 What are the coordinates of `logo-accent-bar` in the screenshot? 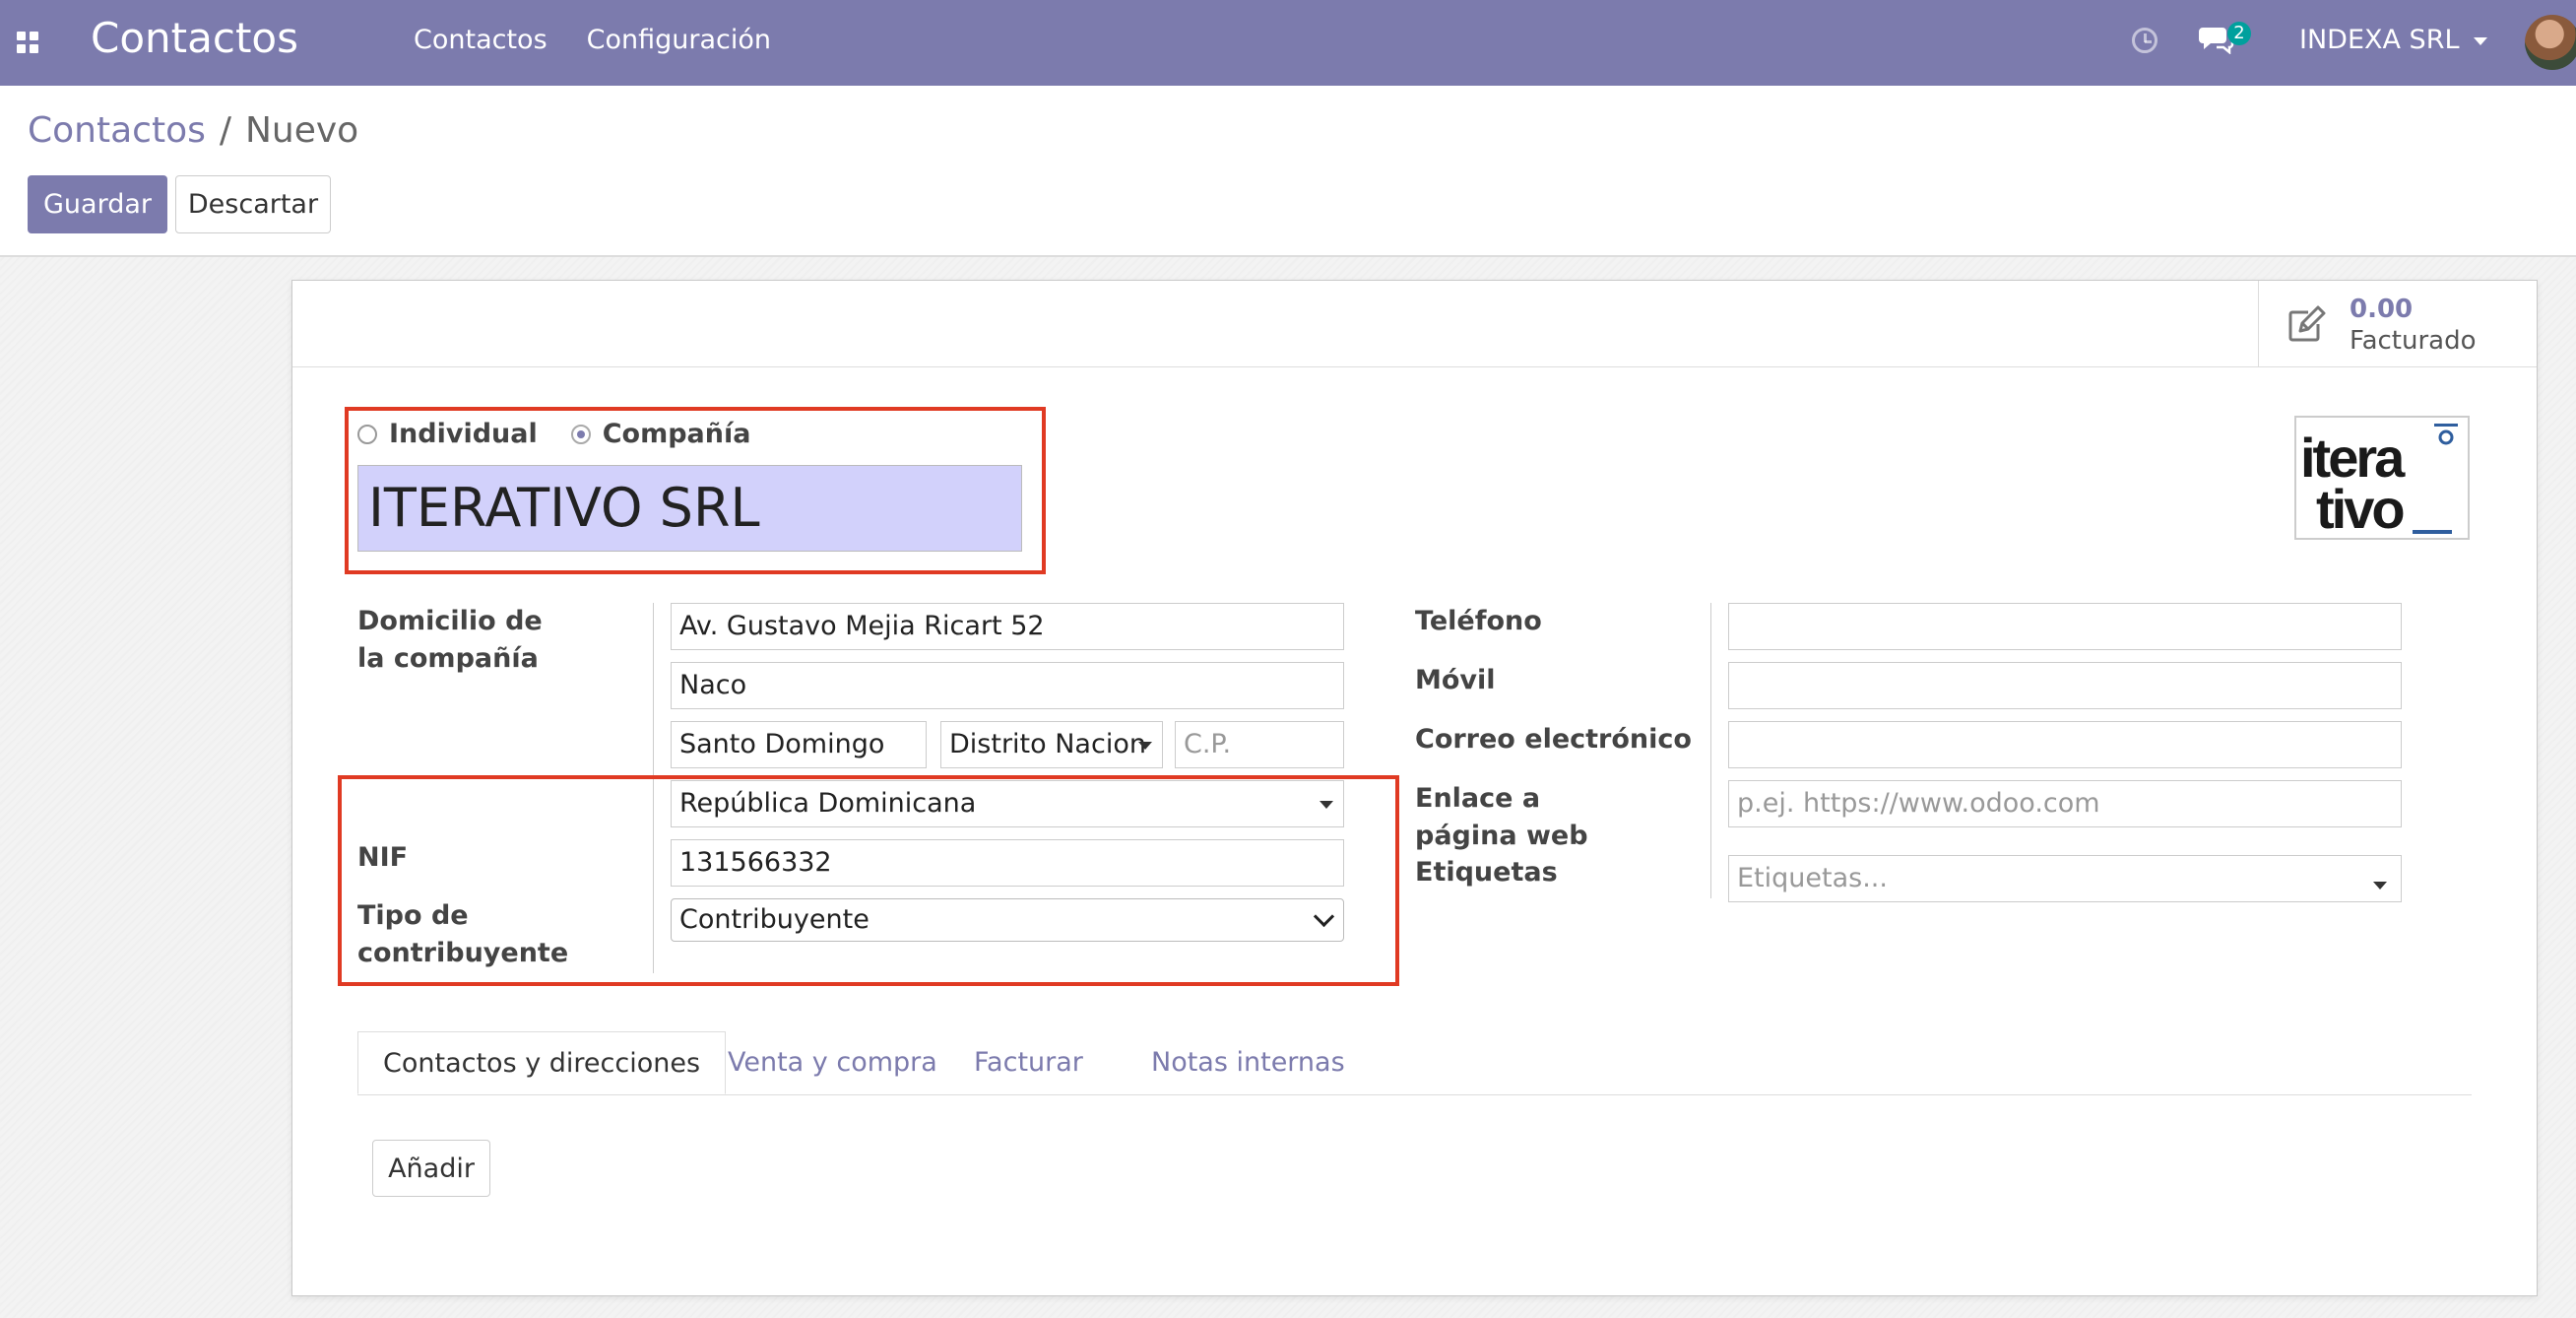 It's located at (2446, 425).